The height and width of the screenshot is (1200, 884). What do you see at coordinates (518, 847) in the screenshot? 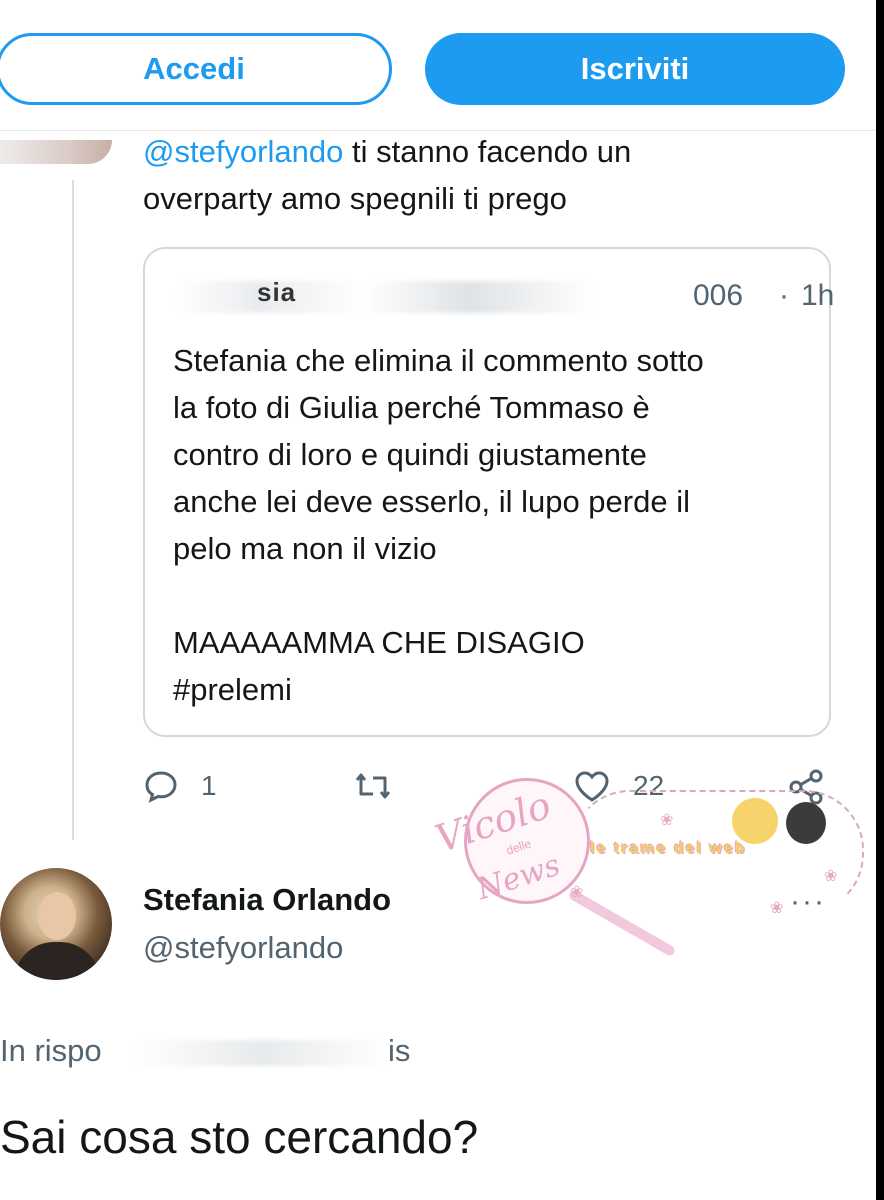
I see `watermark-logo-line2: delle` at bounding box center [518, 847].